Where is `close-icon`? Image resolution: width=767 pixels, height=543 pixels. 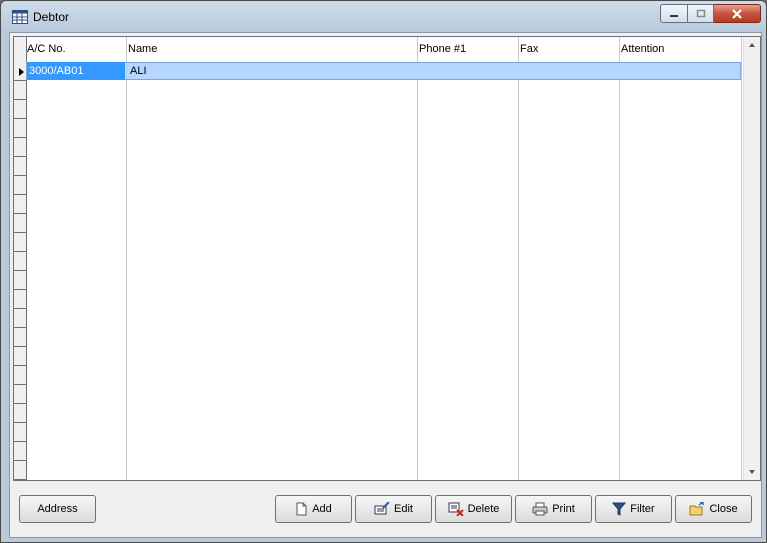 close-icon is located at coordinates (737, 13).